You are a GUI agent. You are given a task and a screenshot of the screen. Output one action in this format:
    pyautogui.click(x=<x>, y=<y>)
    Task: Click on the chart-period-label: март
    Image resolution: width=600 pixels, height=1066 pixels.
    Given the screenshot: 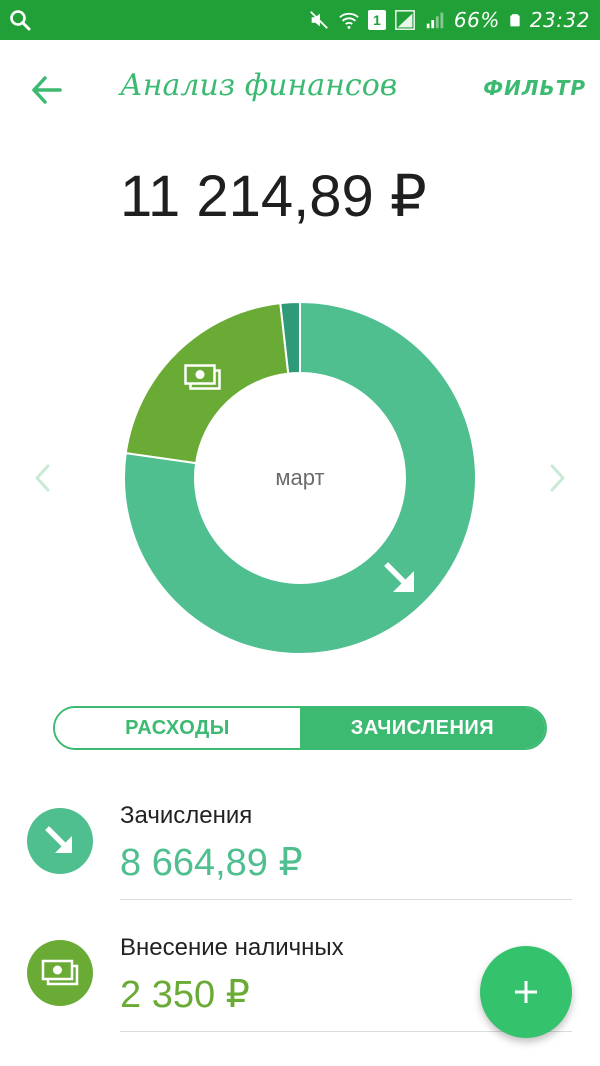 What is the action you would take?
    pyautogui.click(x=300, y=477)
    